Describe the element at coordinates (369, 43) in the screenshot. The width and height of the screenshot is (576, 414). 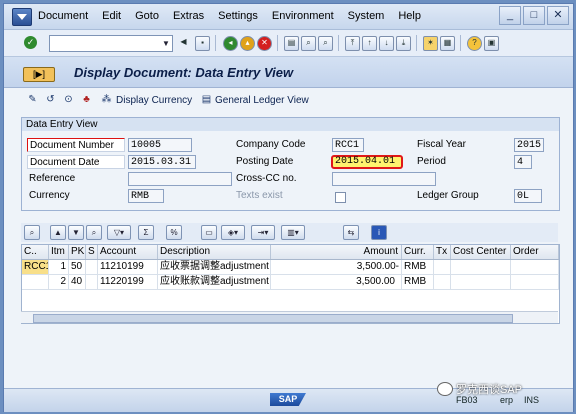
I see `previous-page-icon: ↑` at that location.